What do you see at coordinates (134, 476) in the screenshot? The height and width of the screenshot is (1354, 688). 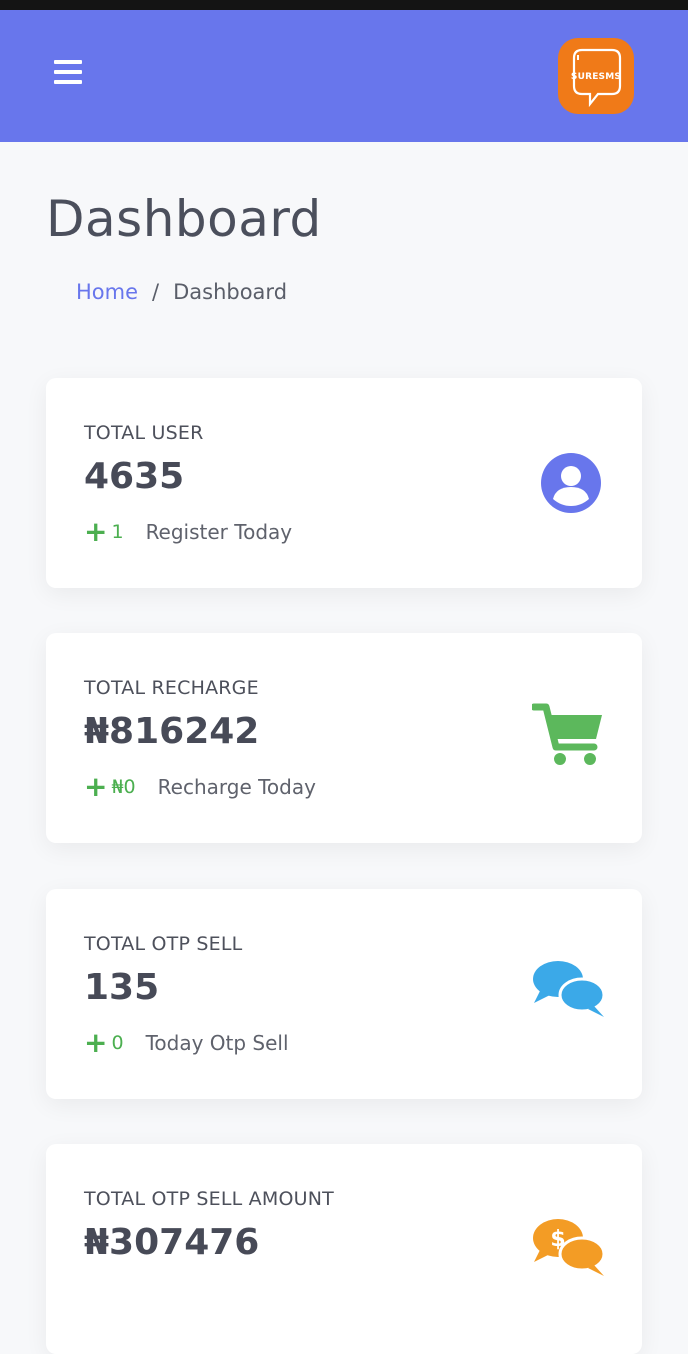 I see `card-value: 4635` at bounding box center [134, 476].